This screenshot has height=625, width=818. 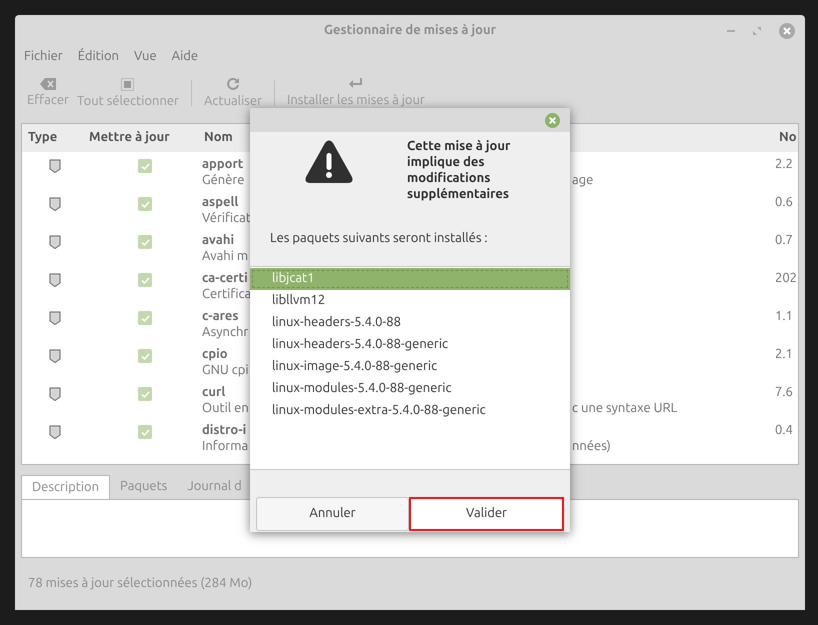 I want to click on package-description: Certifica, so click(x=227, y=294).